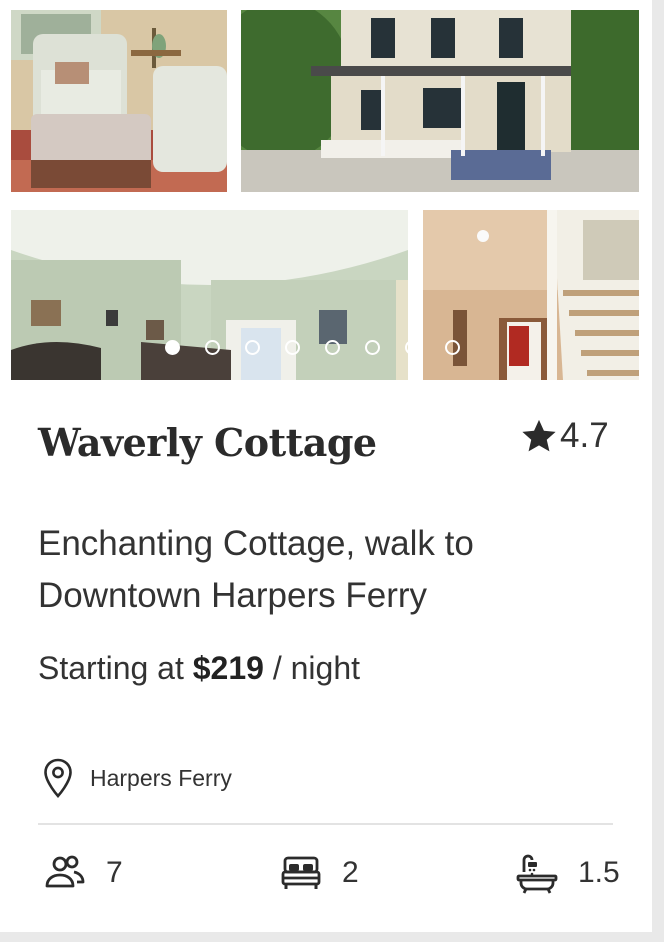  I want to click on map-pin-icon, so click(58, 778).